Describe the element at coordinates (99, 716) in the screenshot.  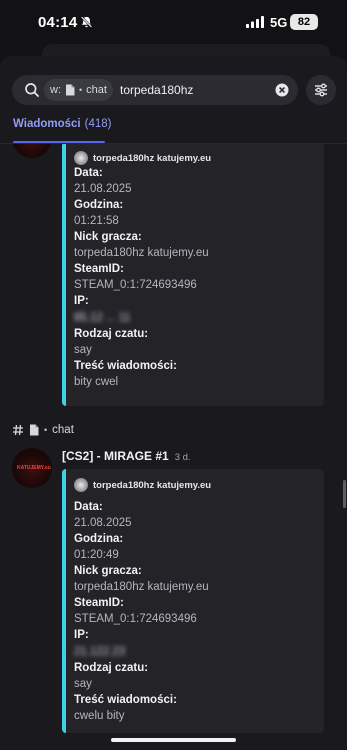
I see `field-message-value: cwelu bity` at that location.